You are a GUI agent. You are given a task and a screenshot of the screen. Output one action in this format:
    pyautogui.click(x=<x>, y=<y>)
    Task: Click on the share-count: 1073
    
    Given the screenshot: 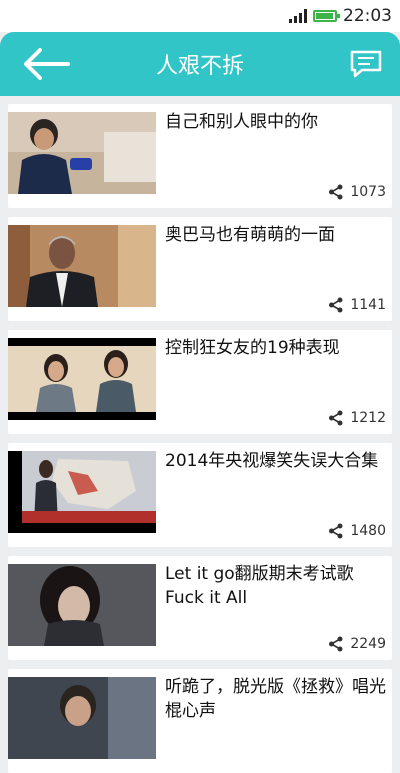 What is the action you would take?
    pyautogui.click(x=357, y=192)
    